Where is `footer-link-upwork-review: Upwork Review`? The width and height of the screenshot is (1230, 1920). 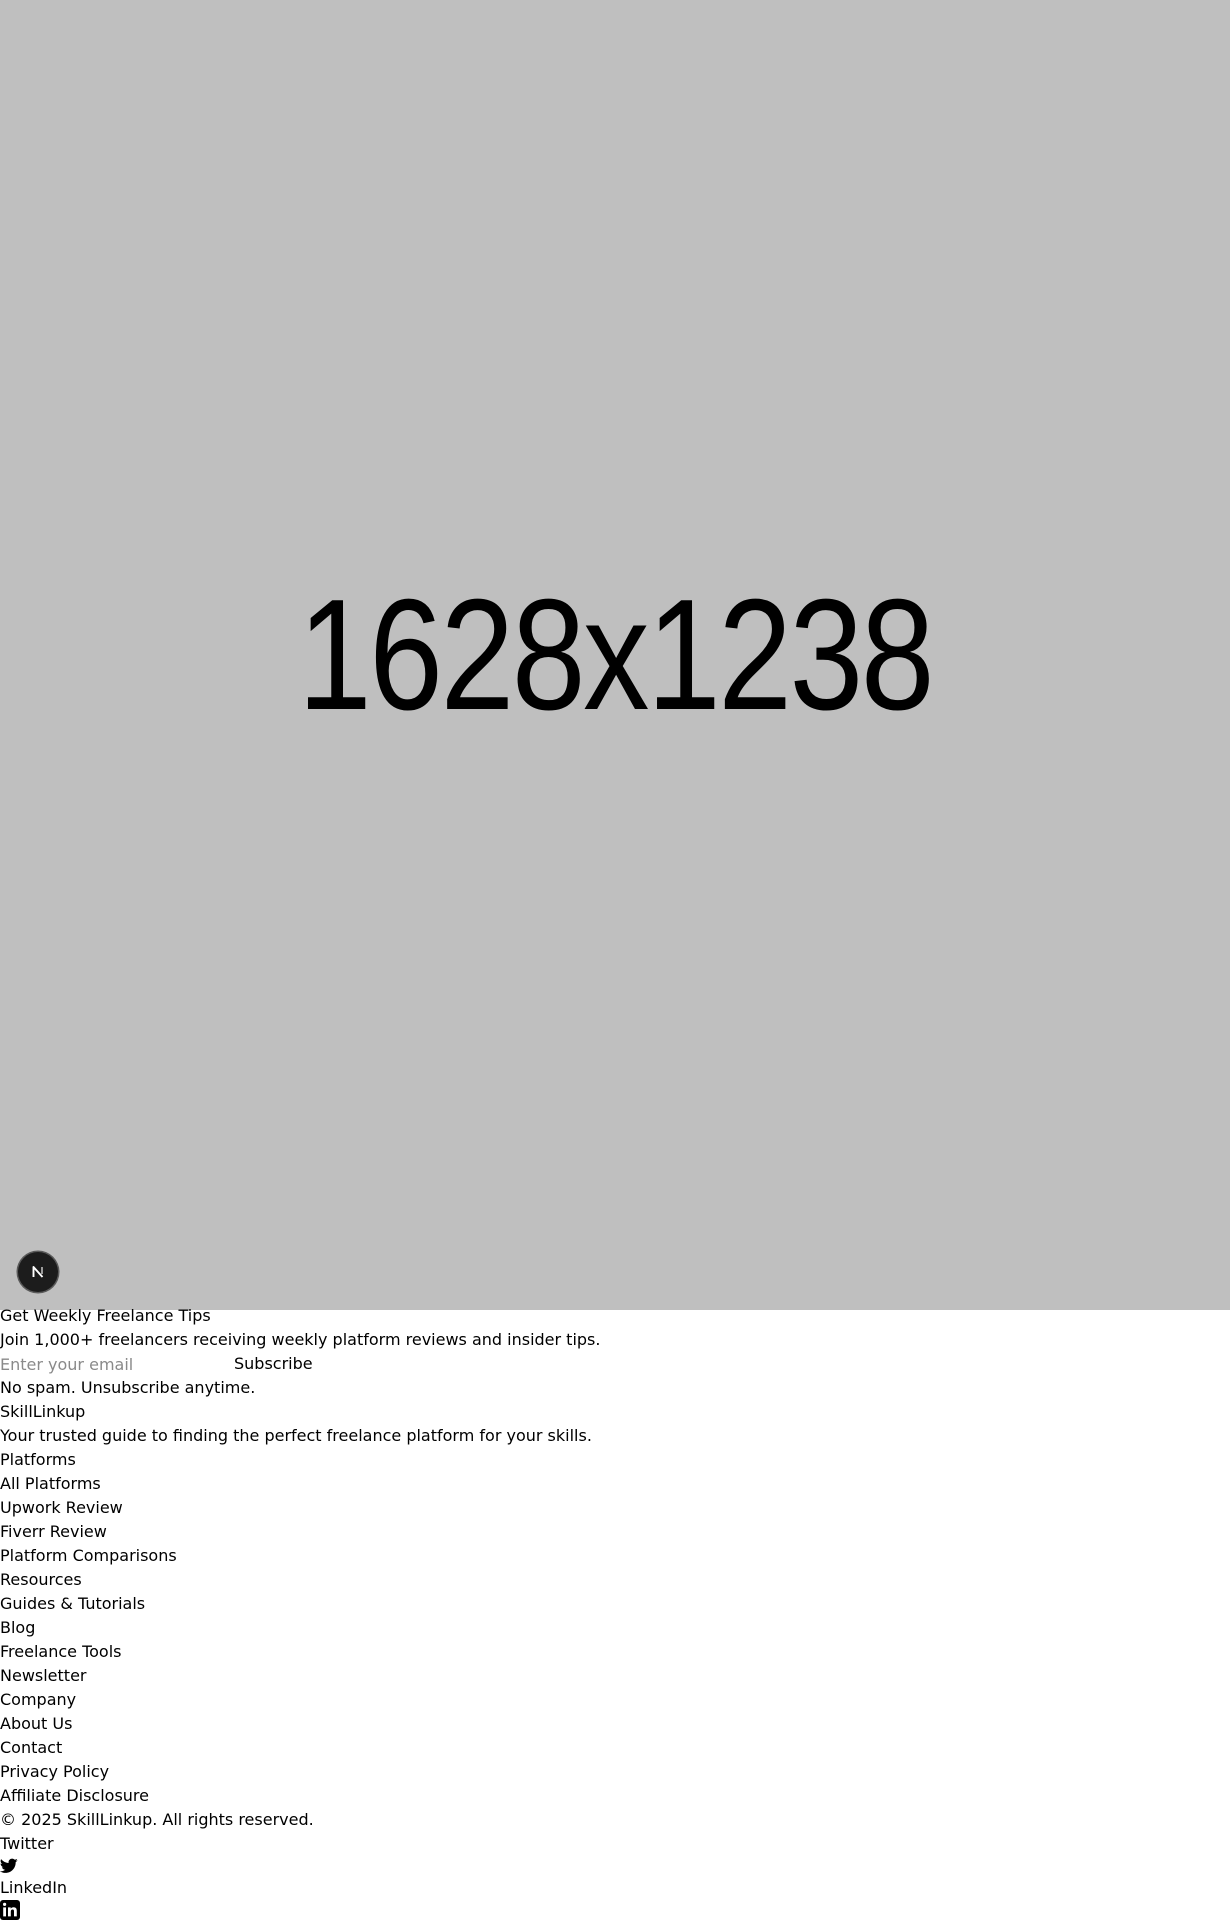
footer-link-upwork-review: Upwork Review is located at coordinates (615, 1508).